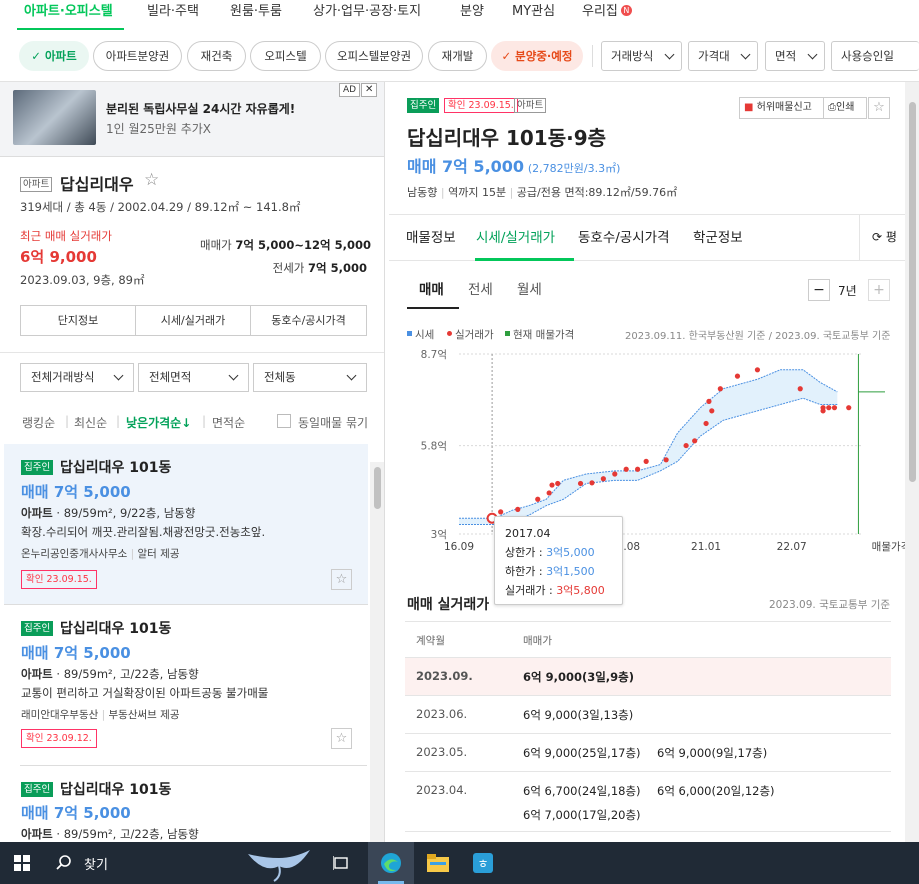  Describe the element at coordinates (480, 288) in the screenshot. I see `subtab-jeonse: 전세` at that location.